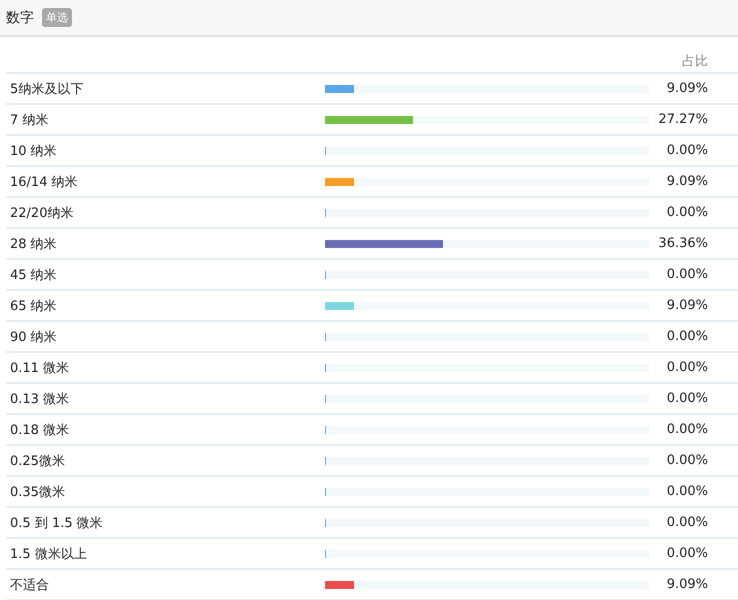 Image resolution: width=738 pixels, height=600 pixels. What do you see at coordinates (56, 523) in the screenshot?
I see `option-label: 0.5 到 1.5 微米` at bounding box center [56, 523].